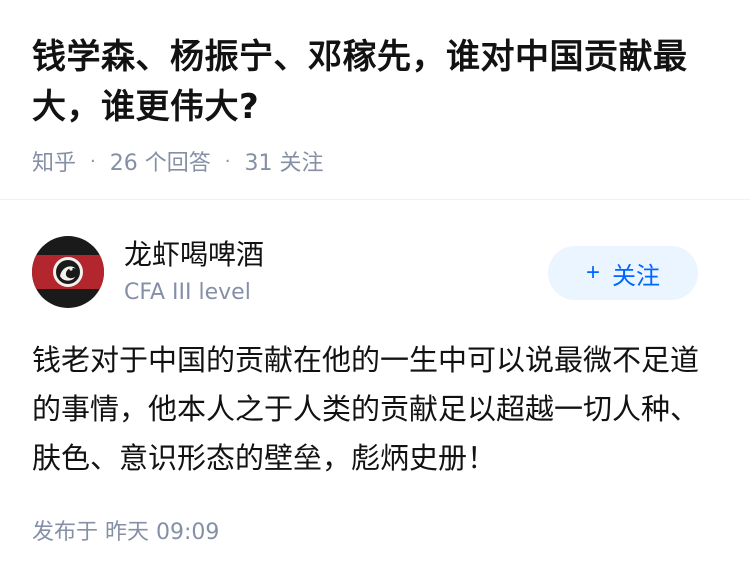 The image size is (750, 586). What do you see at coordinates (160, 161) in the screenshot?
I see `answers-count: 26 个回答` at bounding box center [160, 161].